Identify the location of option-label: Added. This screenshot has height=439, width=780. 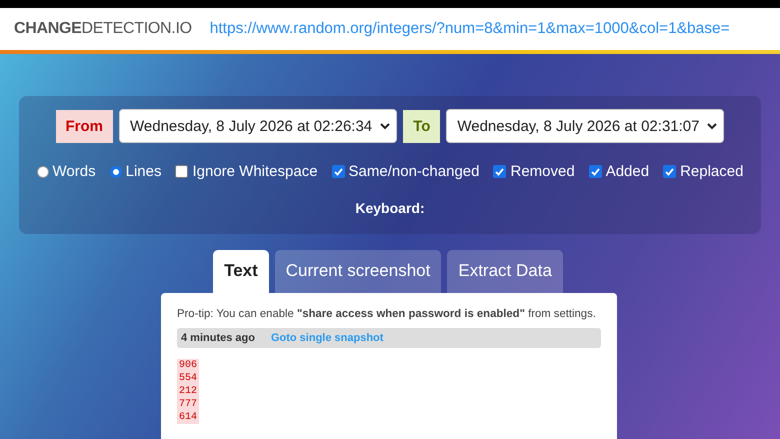
(628, 171).